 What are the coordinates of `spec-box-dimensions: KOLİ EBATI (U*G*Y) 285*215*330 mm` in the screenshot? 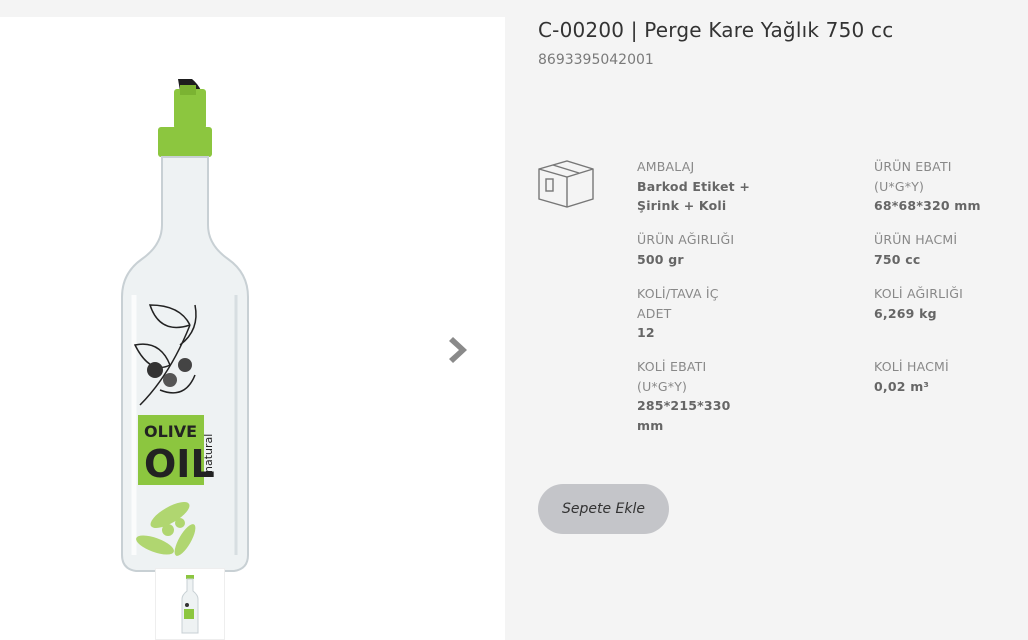 It's located at (697, 396).